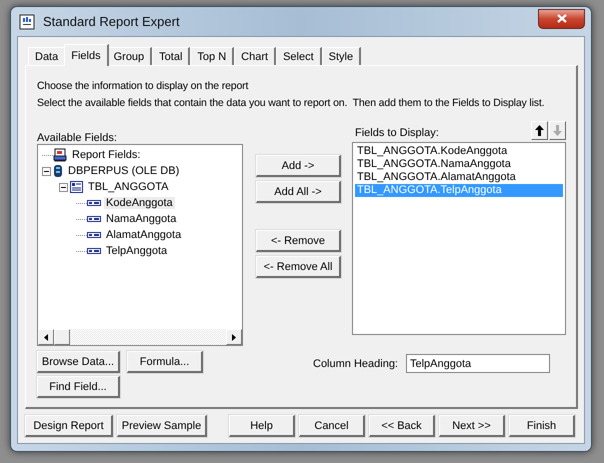 The image size is (604, 463). Describe the element at coordinates (142, 86) in the screenshot. I see `instruction-text: Choose the information to display on the report` at that location.